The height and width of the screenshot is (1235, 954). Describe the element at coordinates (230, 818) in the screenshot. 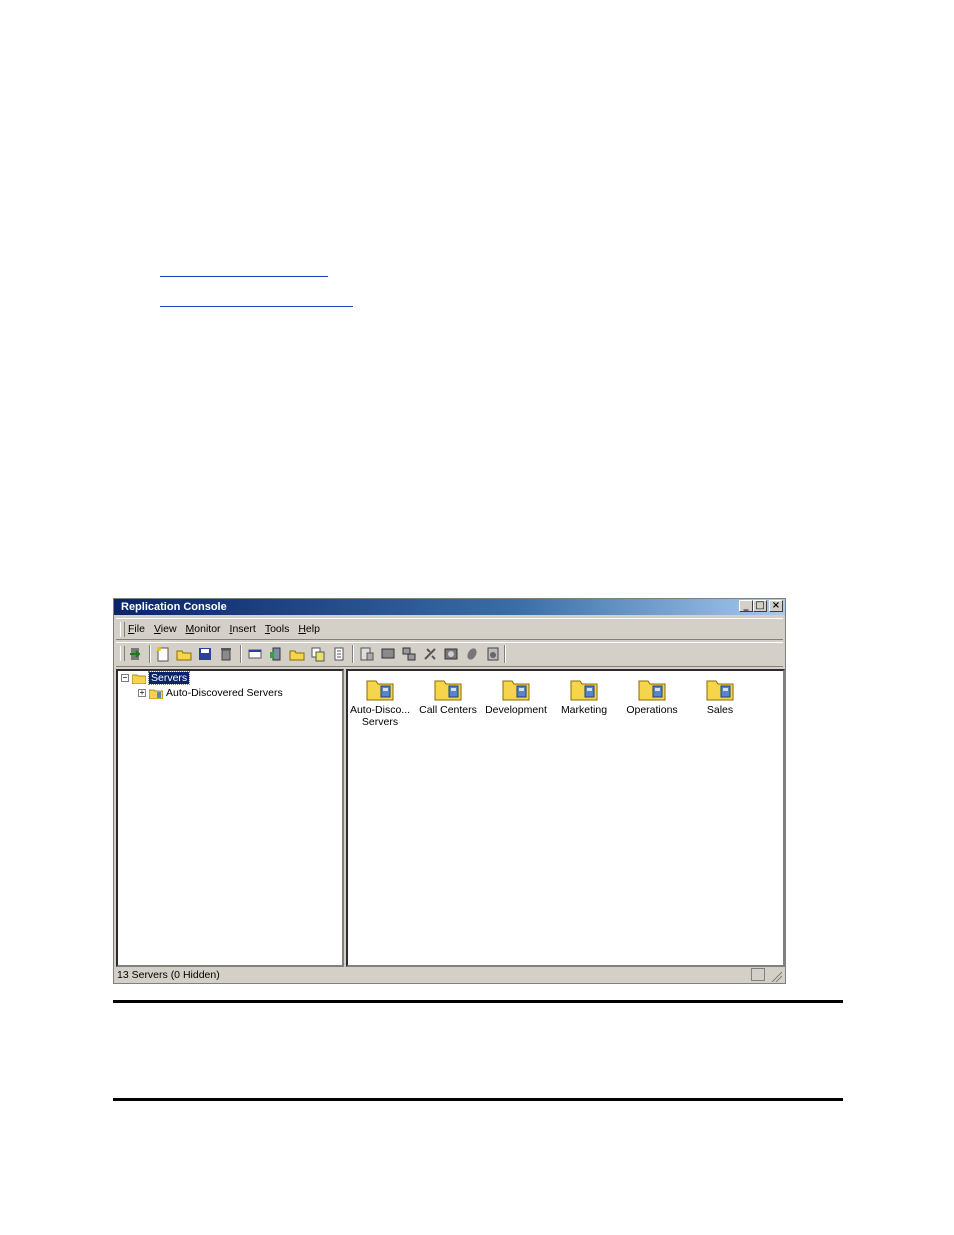

I see `tree-pane: − Servers + Auto-Discovered Servers` at that location.